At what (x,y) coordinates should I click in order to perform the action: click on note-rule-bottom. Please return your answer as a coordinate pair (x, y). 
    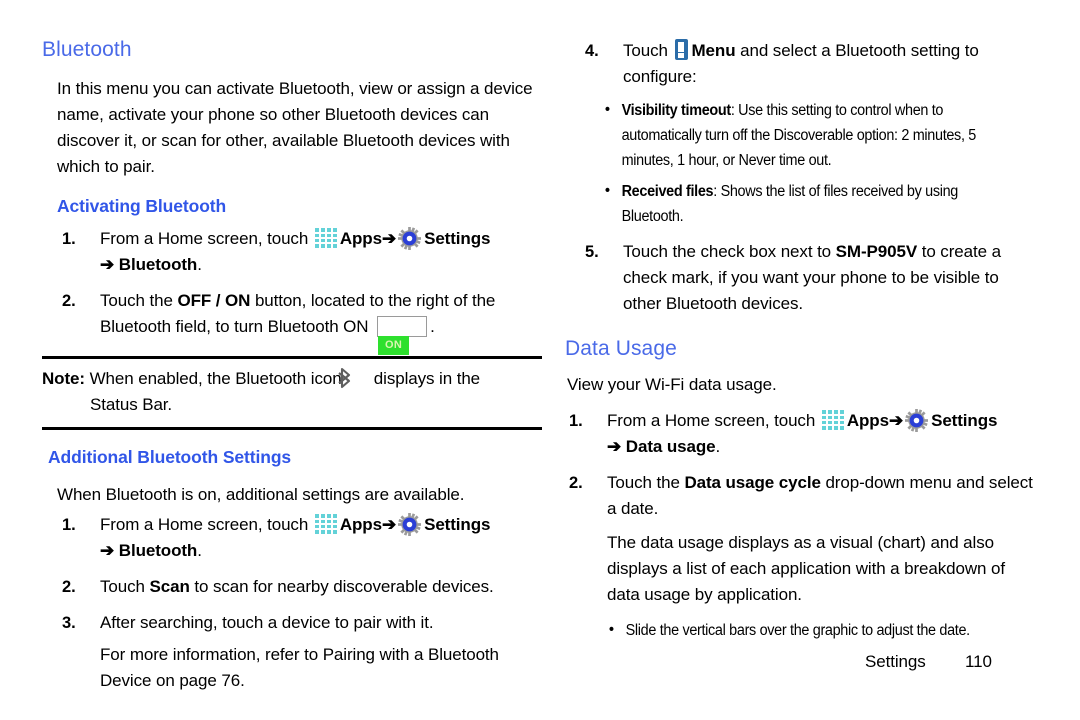
    Looking at the image, I should click on (292, 429).